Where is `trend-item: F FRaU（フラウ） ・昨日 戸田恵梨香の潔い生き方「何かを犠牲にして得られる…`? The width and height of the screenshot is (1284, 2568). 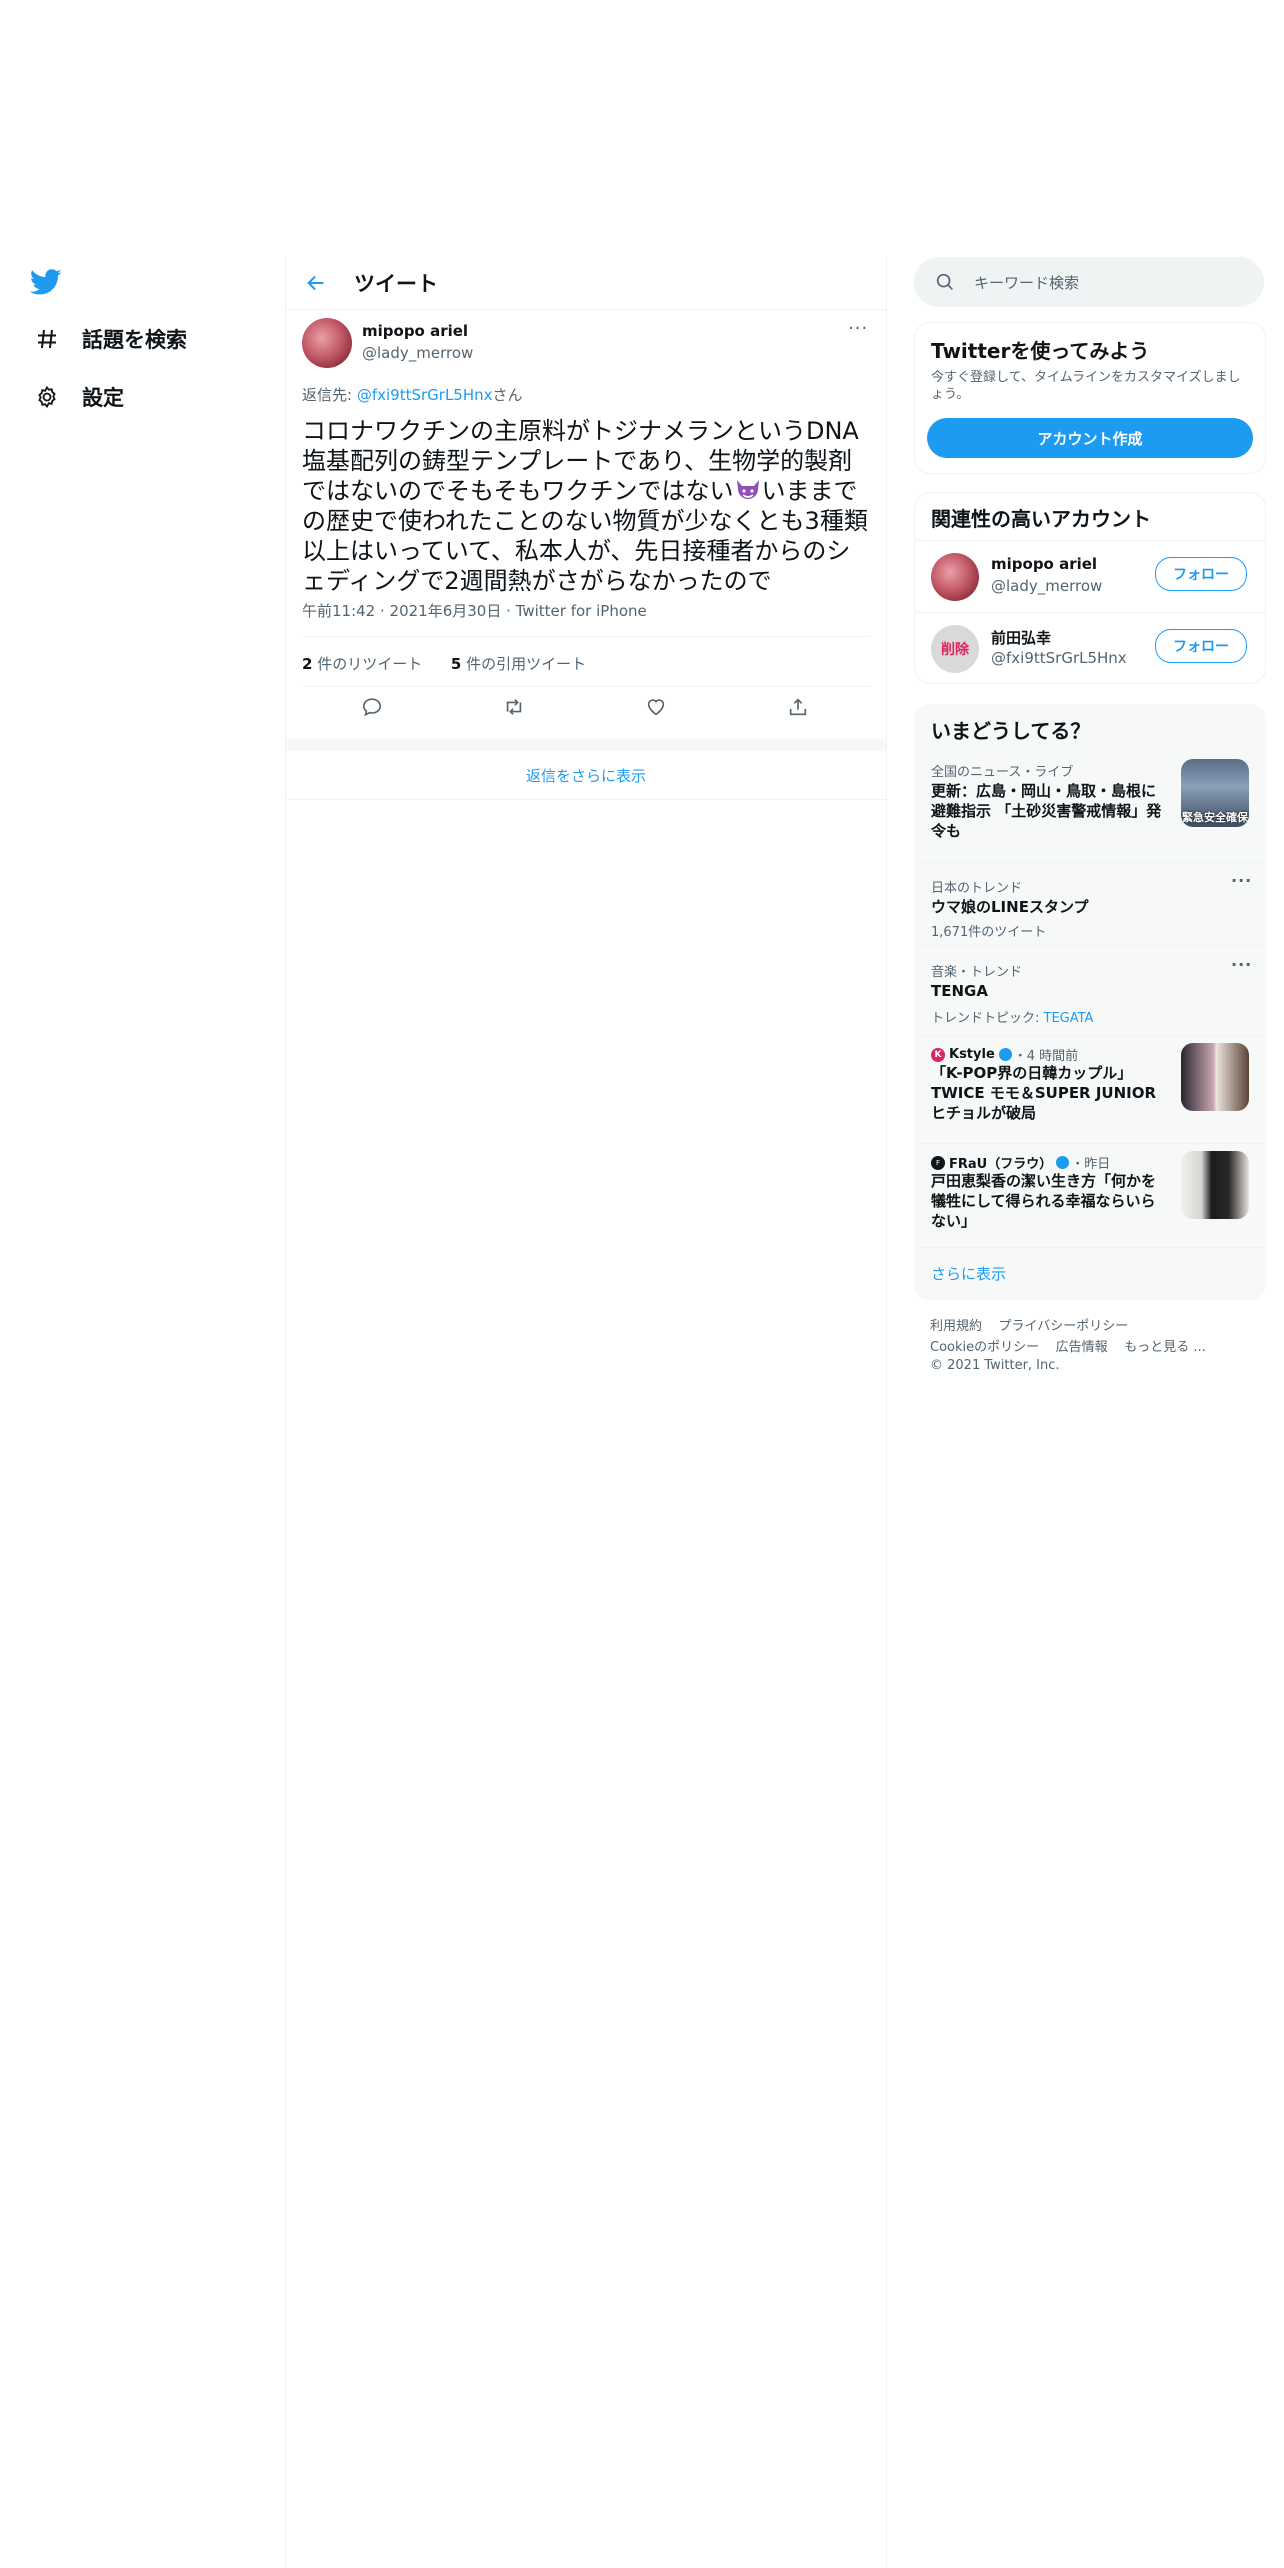 trend-item: F FRaU（フラウ） ・昨日 戸田恵梨香の潔い生き方「何かを犠牲にして得られる… is located at coordinates (1090, 1201).